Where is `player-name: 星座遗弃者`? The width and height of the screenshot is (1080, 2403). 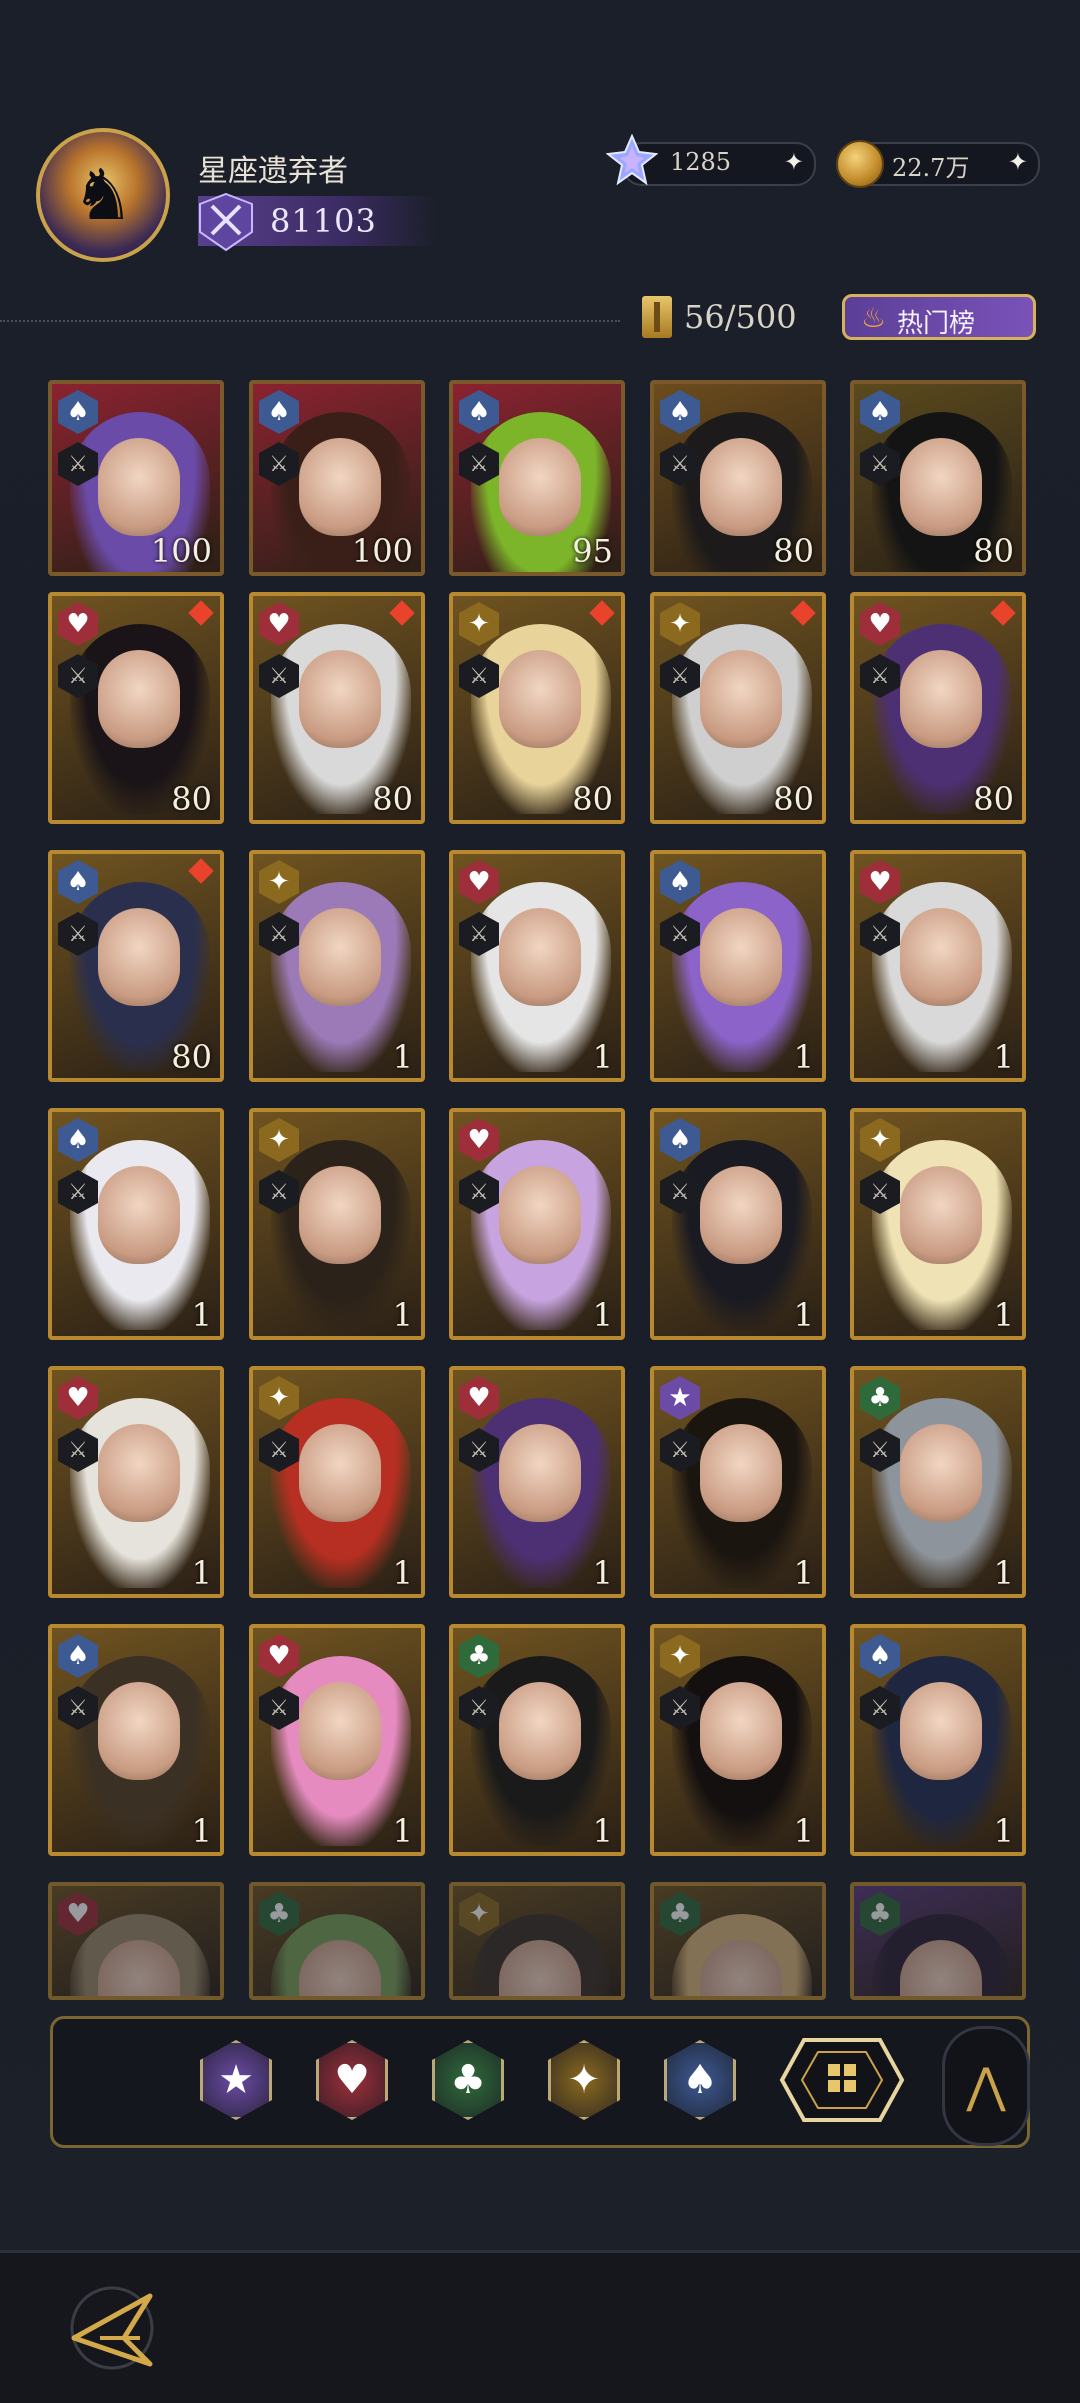 player-name: 星座遗弃者 is located at coordinates (273, 171).